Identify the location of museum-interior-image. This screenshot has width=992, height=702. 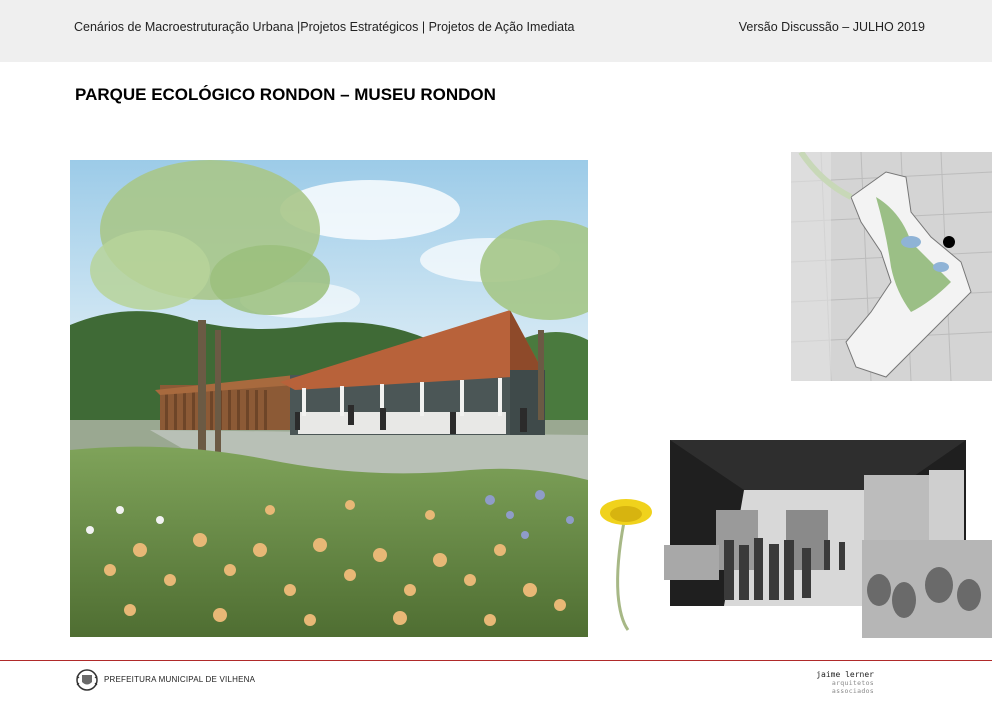
(828, 539).